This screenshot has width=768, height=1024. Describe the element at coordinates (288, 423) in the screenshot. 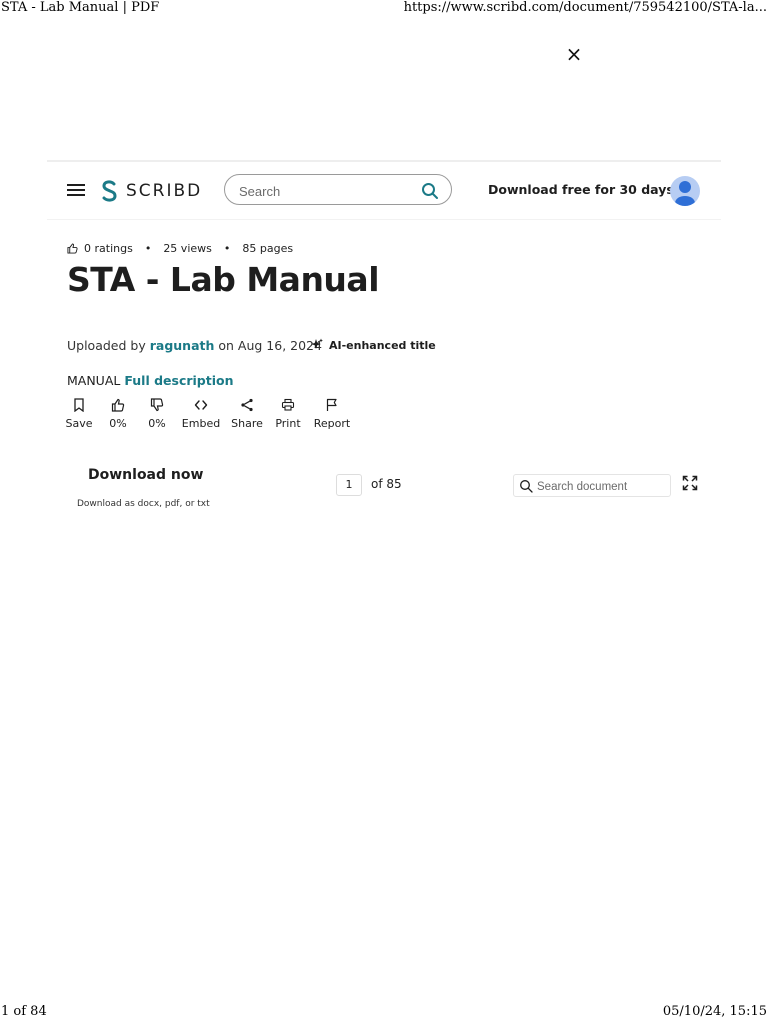

I see `print-label: Print` at that location.